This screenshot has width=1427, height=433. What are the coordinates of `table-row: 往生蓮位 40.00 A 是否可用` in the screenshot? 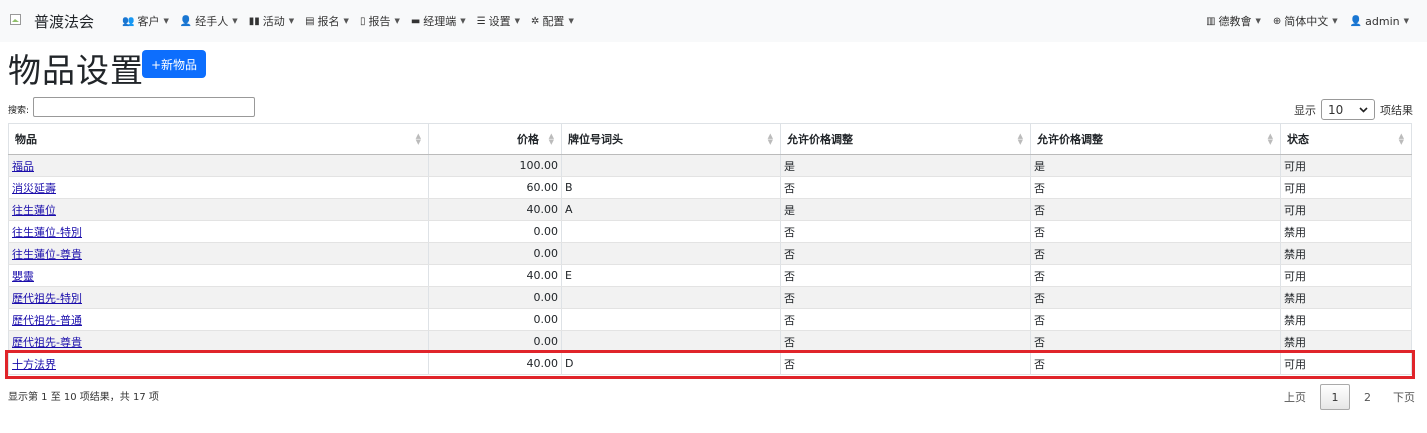 It's located at (710, 209).